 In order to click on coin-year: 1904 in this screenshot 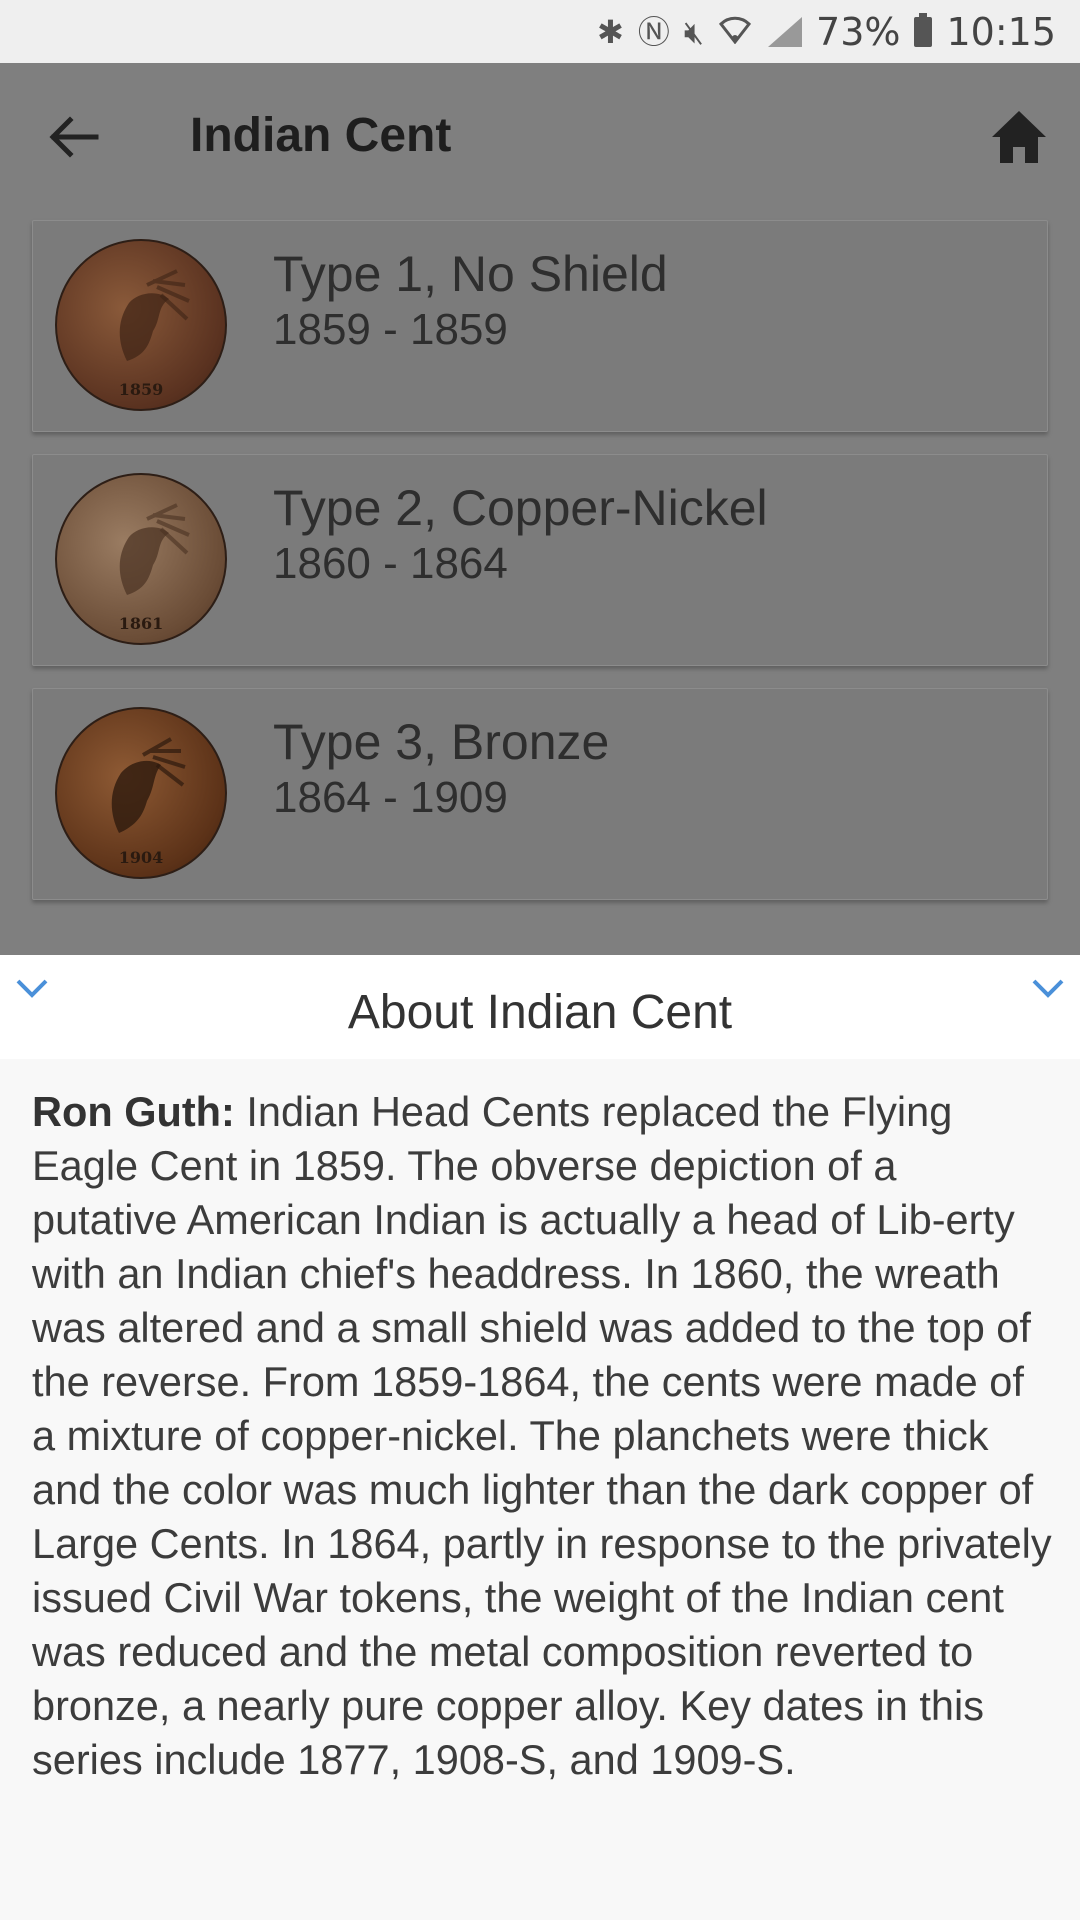, I will do `click(141, 857)`.